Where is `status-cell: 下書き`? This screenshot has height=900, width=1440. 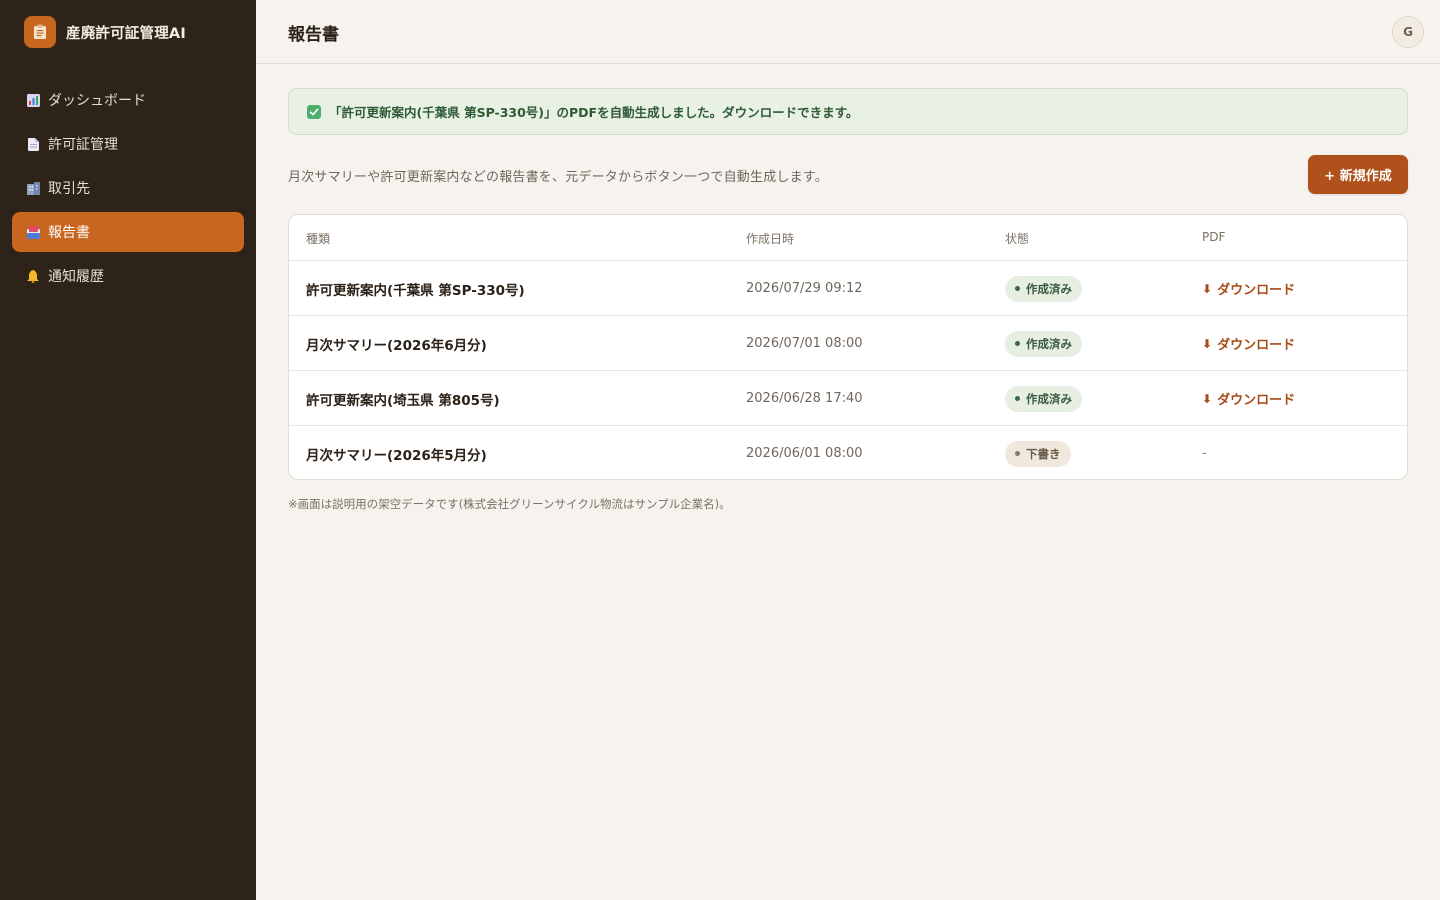 status-cell: 下書き is located at coordinates (1038, 452).